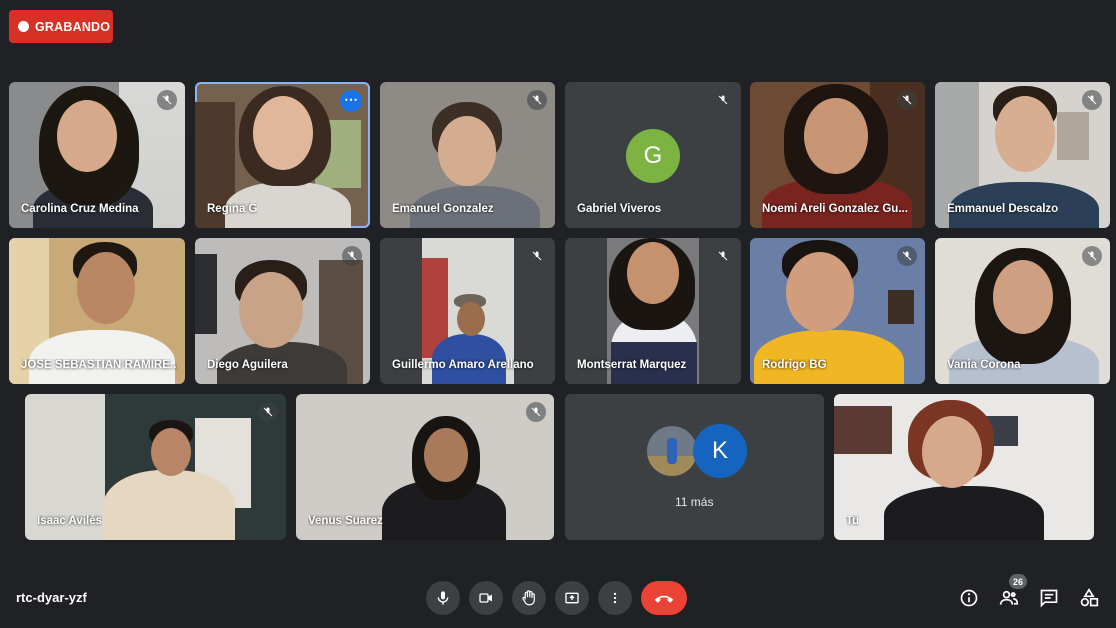  I want to click on participant-name: Rodrigo BG, so click(794, 365).